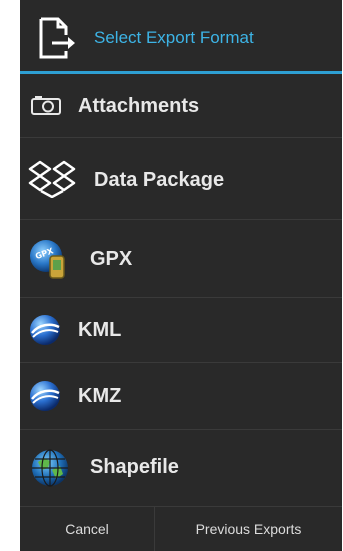  Describe the element at coordinates (159, 180) in the screenshot. I see `format-label: Data Package` at that location.